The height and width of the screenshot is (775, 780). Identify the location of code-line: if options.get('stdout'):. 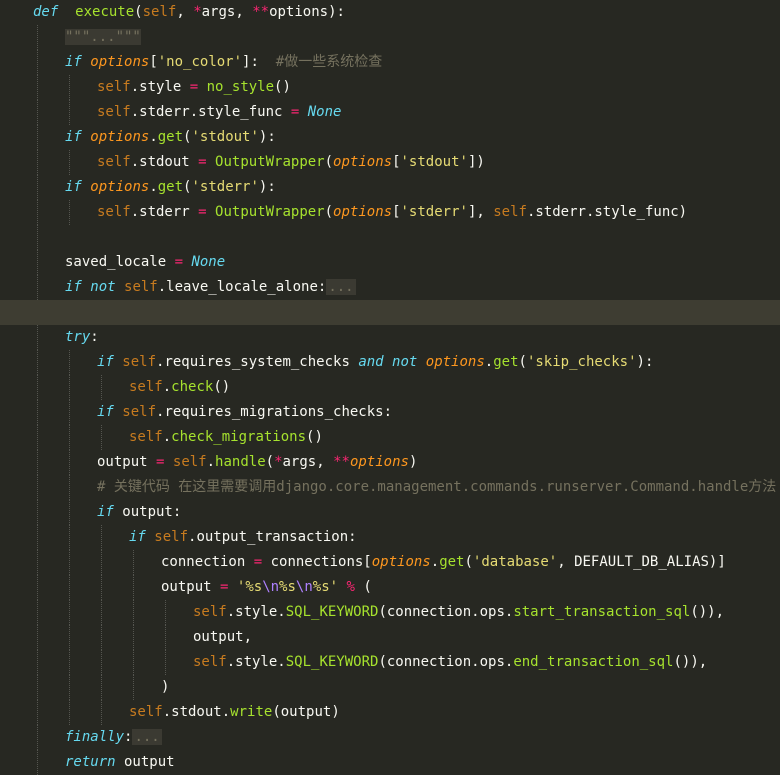
(390, 137).